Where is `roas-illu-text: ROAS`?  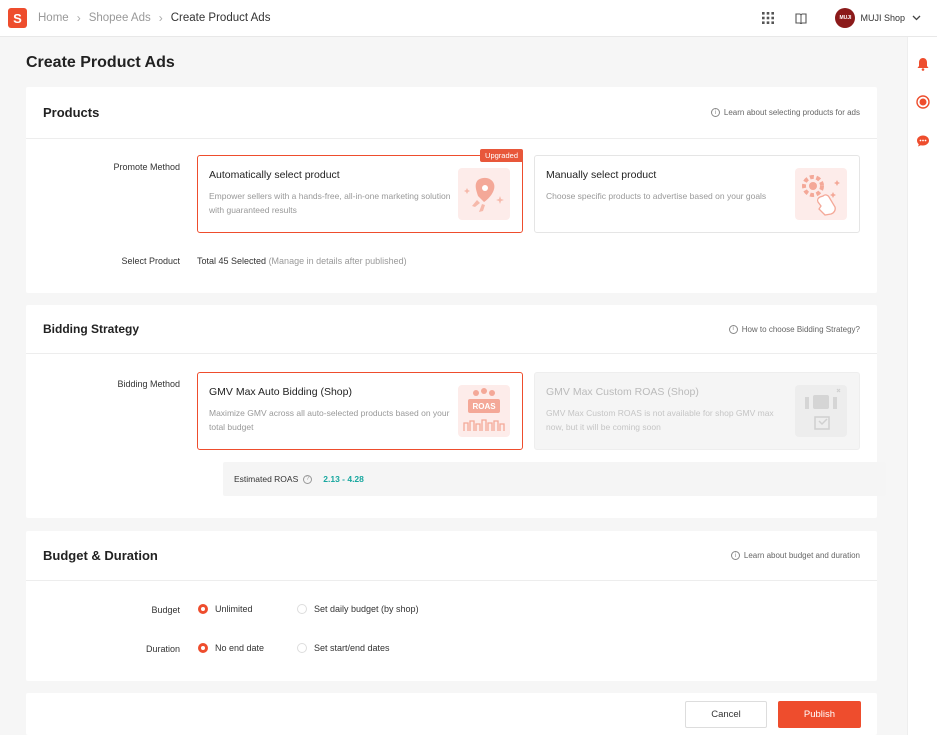
roas-illu-text: ROAS is located at coordinates (484, 406).